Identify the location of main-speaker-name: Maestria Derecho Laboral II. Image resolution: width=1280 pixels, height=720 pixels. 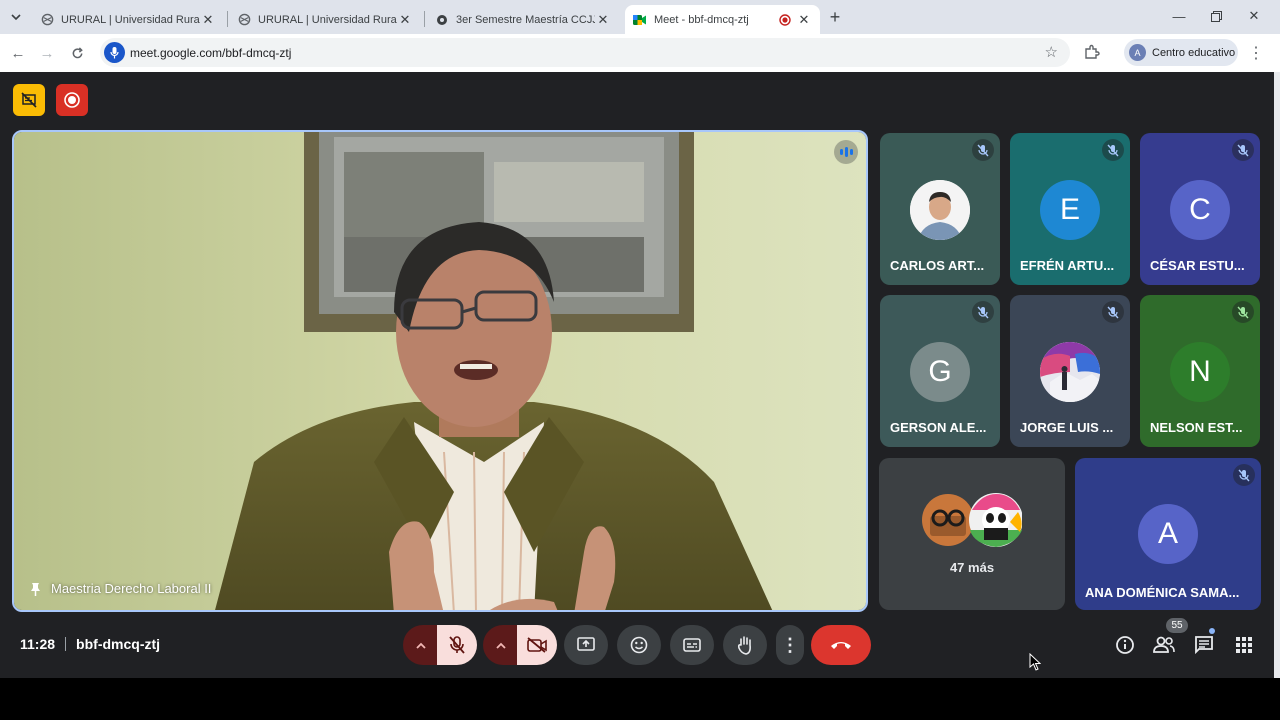
(131, 588).